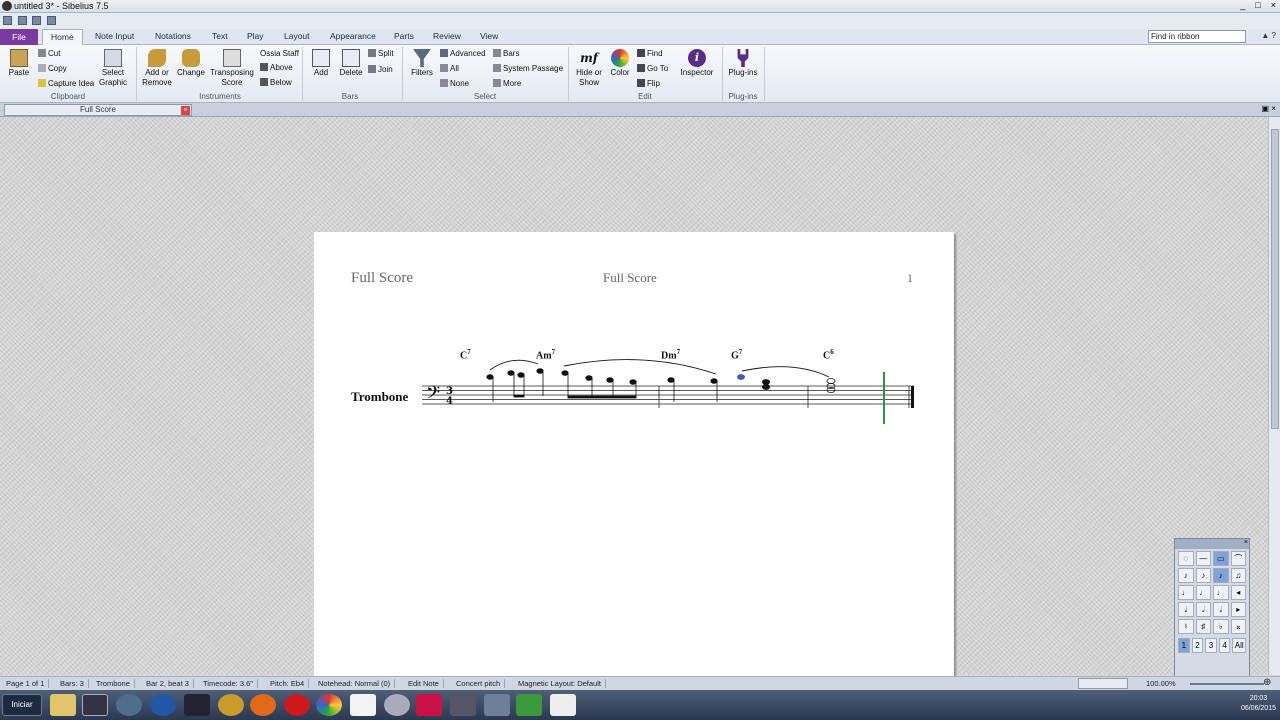  I want to click on vertical-scrollbar, so click(1274, 396).